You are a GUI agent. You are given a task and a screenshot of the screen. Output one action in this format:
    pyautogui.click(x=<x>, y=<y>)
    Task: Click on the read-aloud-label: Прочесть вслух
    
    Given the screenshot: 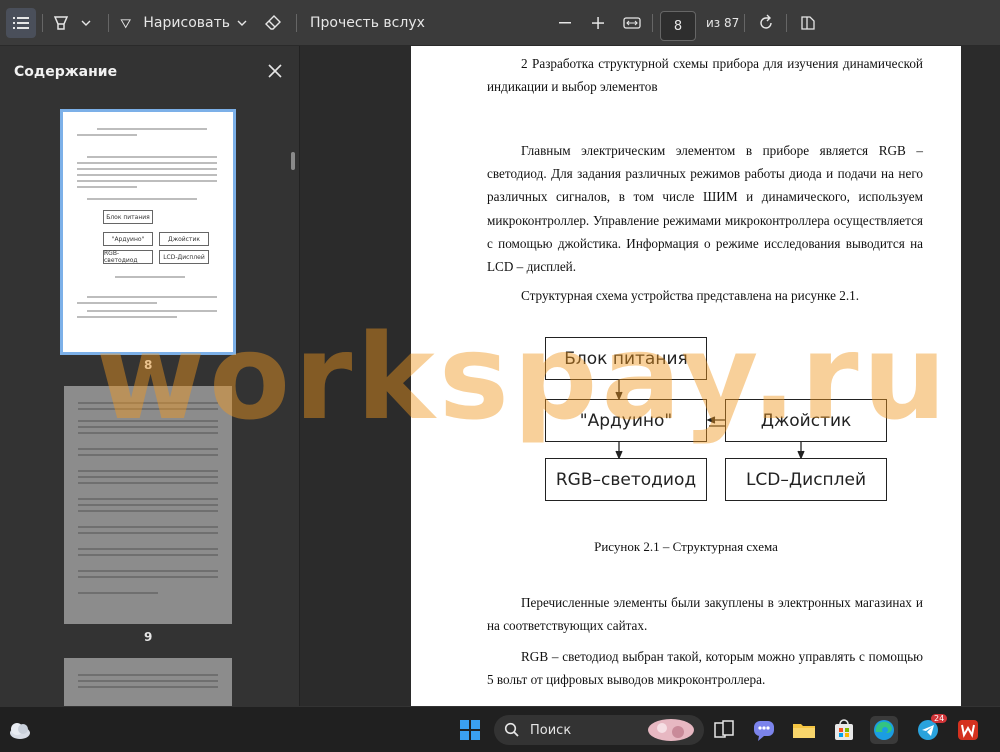 What is the action you would take?
    pyautogui.click(x=367, y=23)
    